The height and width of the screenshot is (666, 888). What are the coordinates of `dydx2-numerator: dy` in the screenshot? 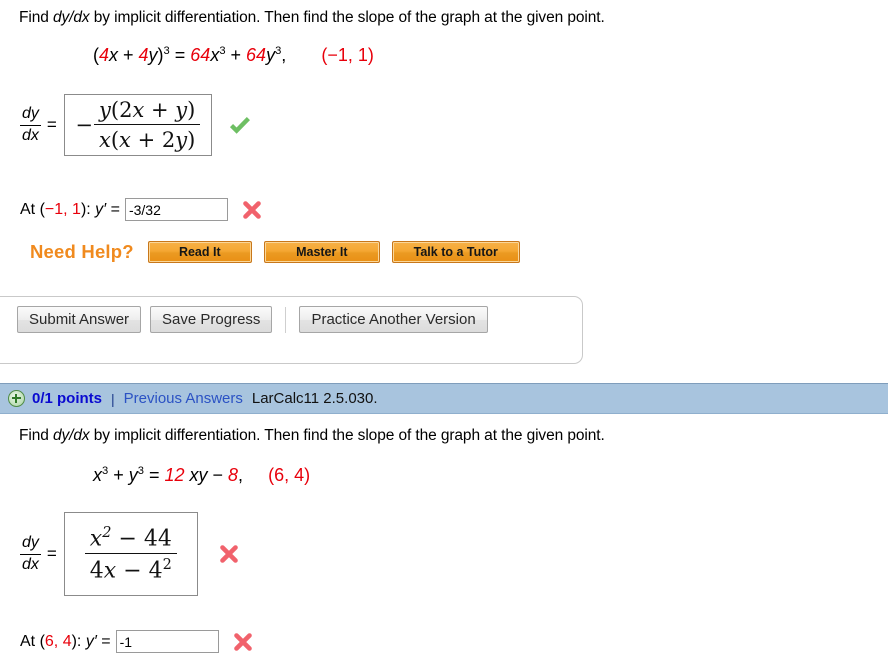 It's located at (30, 542).